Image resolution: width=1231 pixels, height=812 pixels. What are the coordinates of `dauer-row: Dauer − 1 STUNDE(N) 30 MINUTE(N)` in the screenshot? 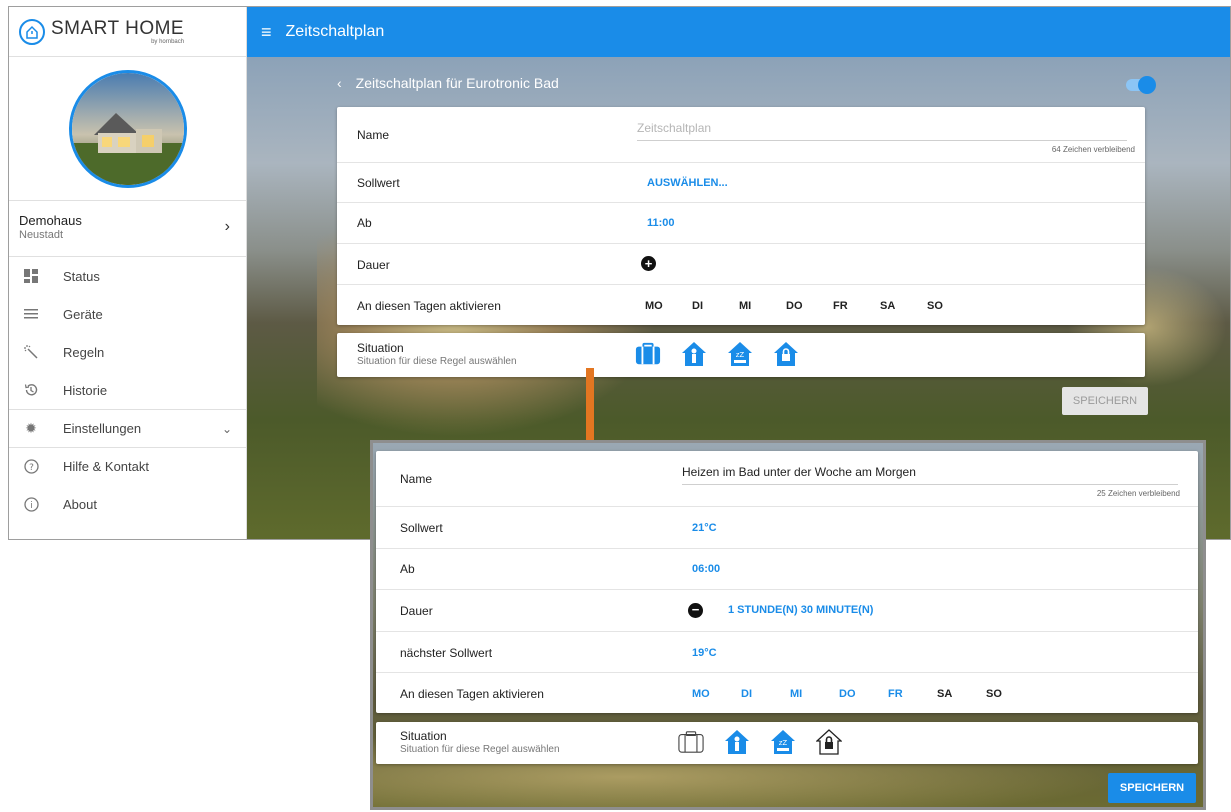 It's located at (787, 611).